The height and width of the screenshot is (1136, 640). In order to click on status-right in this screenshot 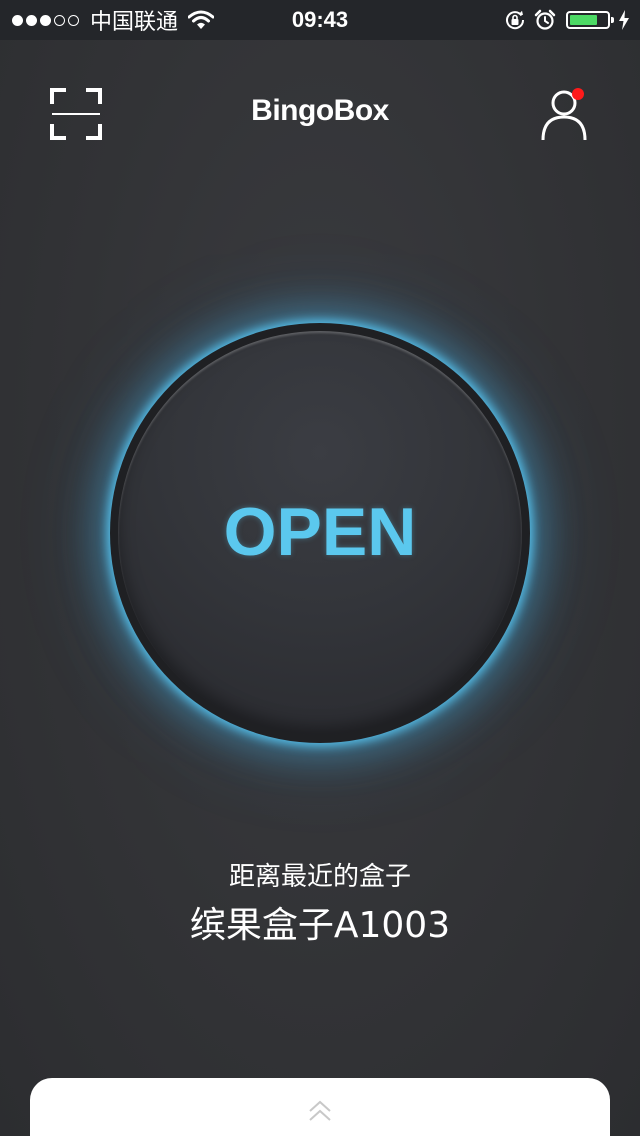, I will do `click(563, 20)`.